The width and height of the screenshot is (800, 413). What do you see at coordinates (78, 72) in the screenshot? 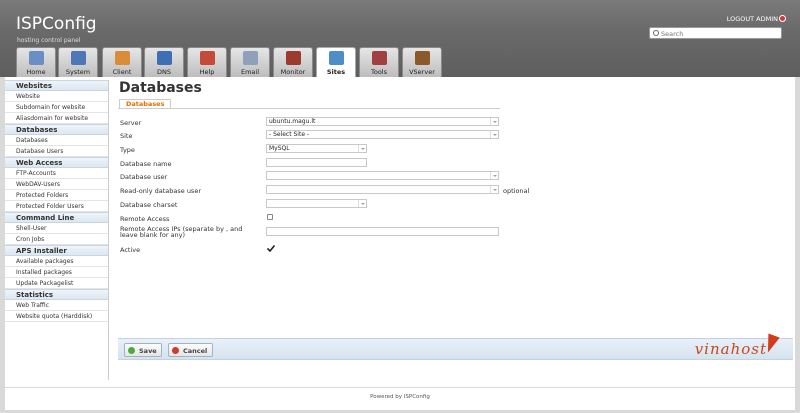
I see `tab-label: System` at bounding box center [78, 72].